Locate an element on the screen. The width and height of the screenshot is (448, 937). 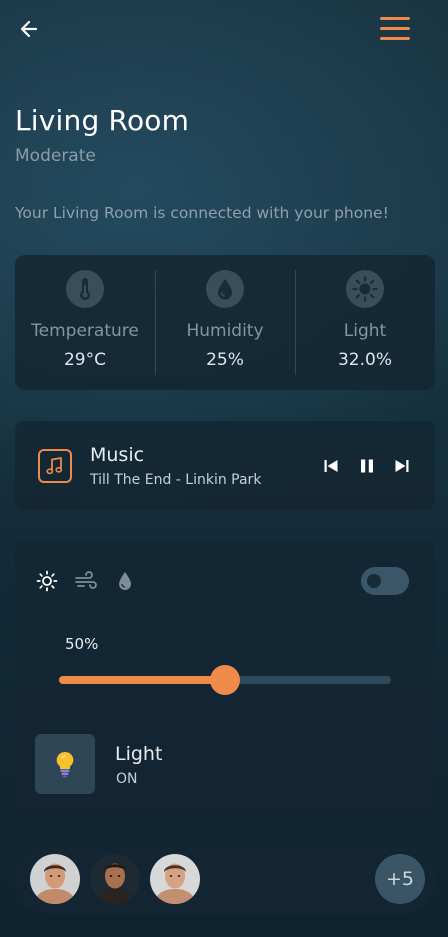
mode-light-button is located at coordinates (47, 581).